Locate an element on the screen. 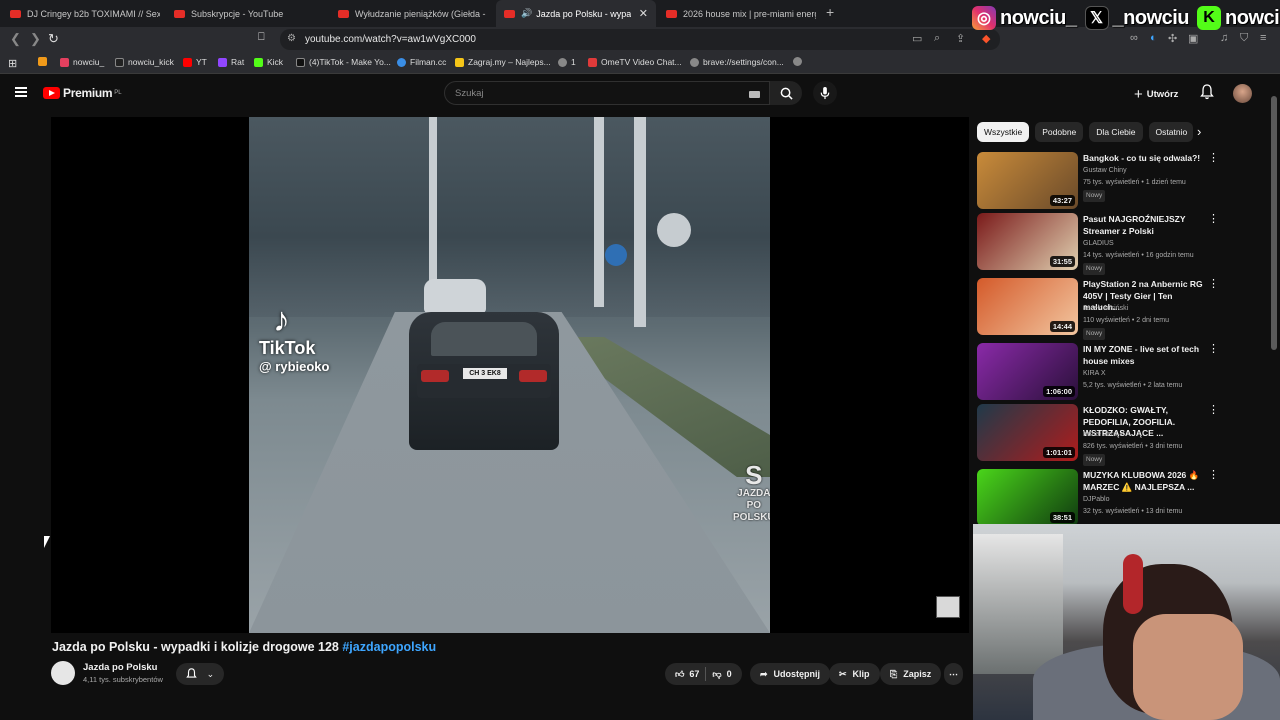 This screenshot has width=1280, height=720. plus-icon: + is located at coordinates (1138, 94).